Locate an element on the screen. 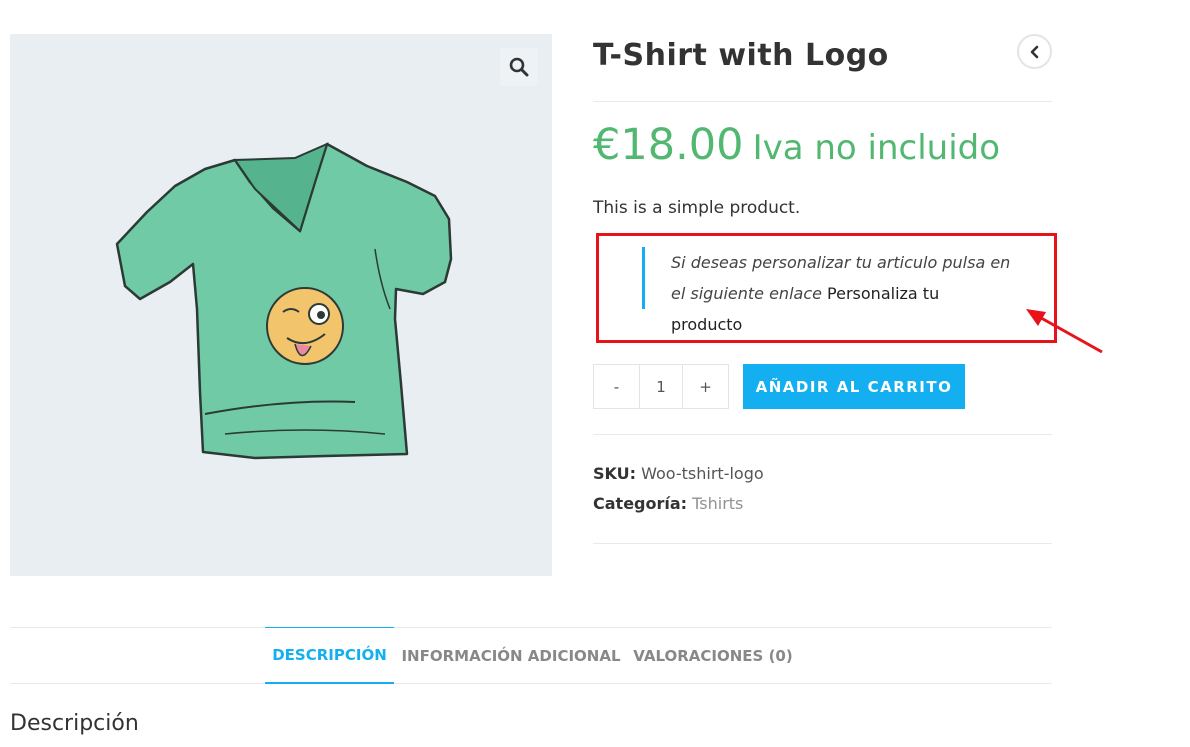 The image size is (1190, 747). red-arrow-annotation is located at coordinates (1064, 331).